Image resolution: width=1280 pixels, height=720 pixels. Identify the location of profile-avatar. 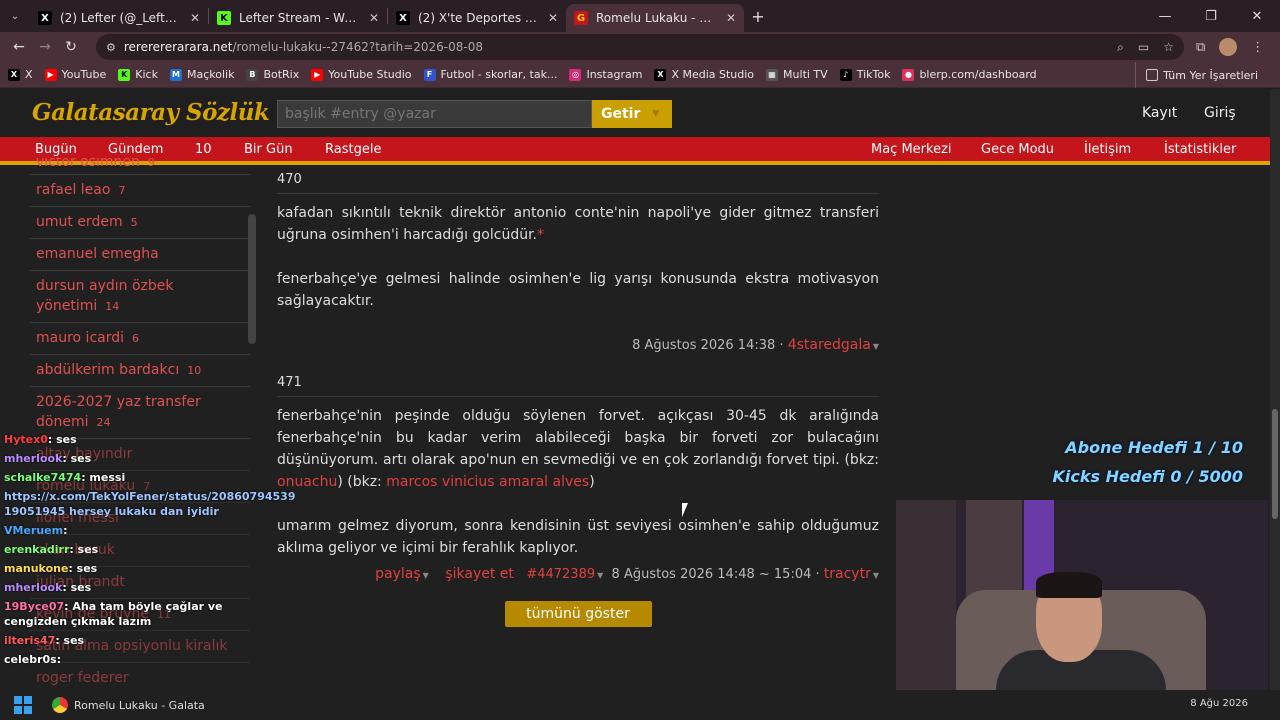
(1228, 47).